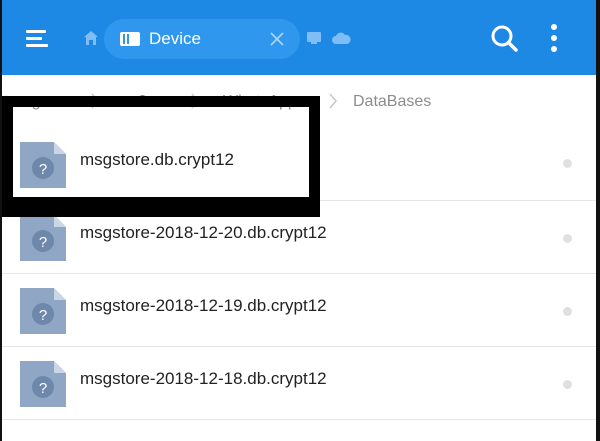 This screenshot has width=600, height=441. What do you see at coordinates (91, 38) in the screenshot?
I see `home-icon` at bounding box center [91, 38].